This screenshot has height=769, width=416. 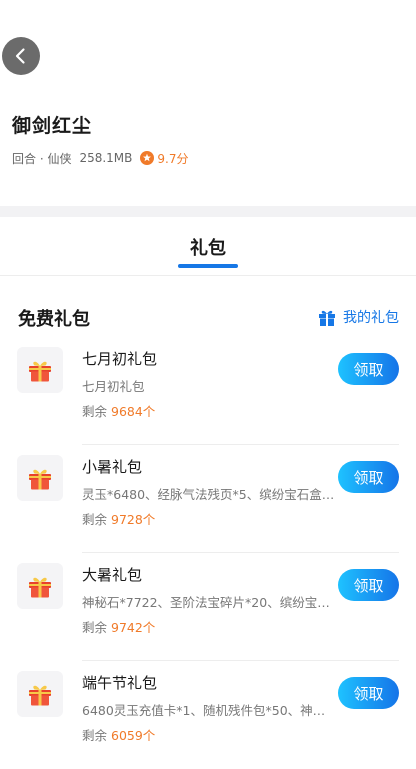 What do you see at coordinates (112, 467) in the screenshot?
I see `gift-name: 小暑礼包` at bounding box center [112, 467].